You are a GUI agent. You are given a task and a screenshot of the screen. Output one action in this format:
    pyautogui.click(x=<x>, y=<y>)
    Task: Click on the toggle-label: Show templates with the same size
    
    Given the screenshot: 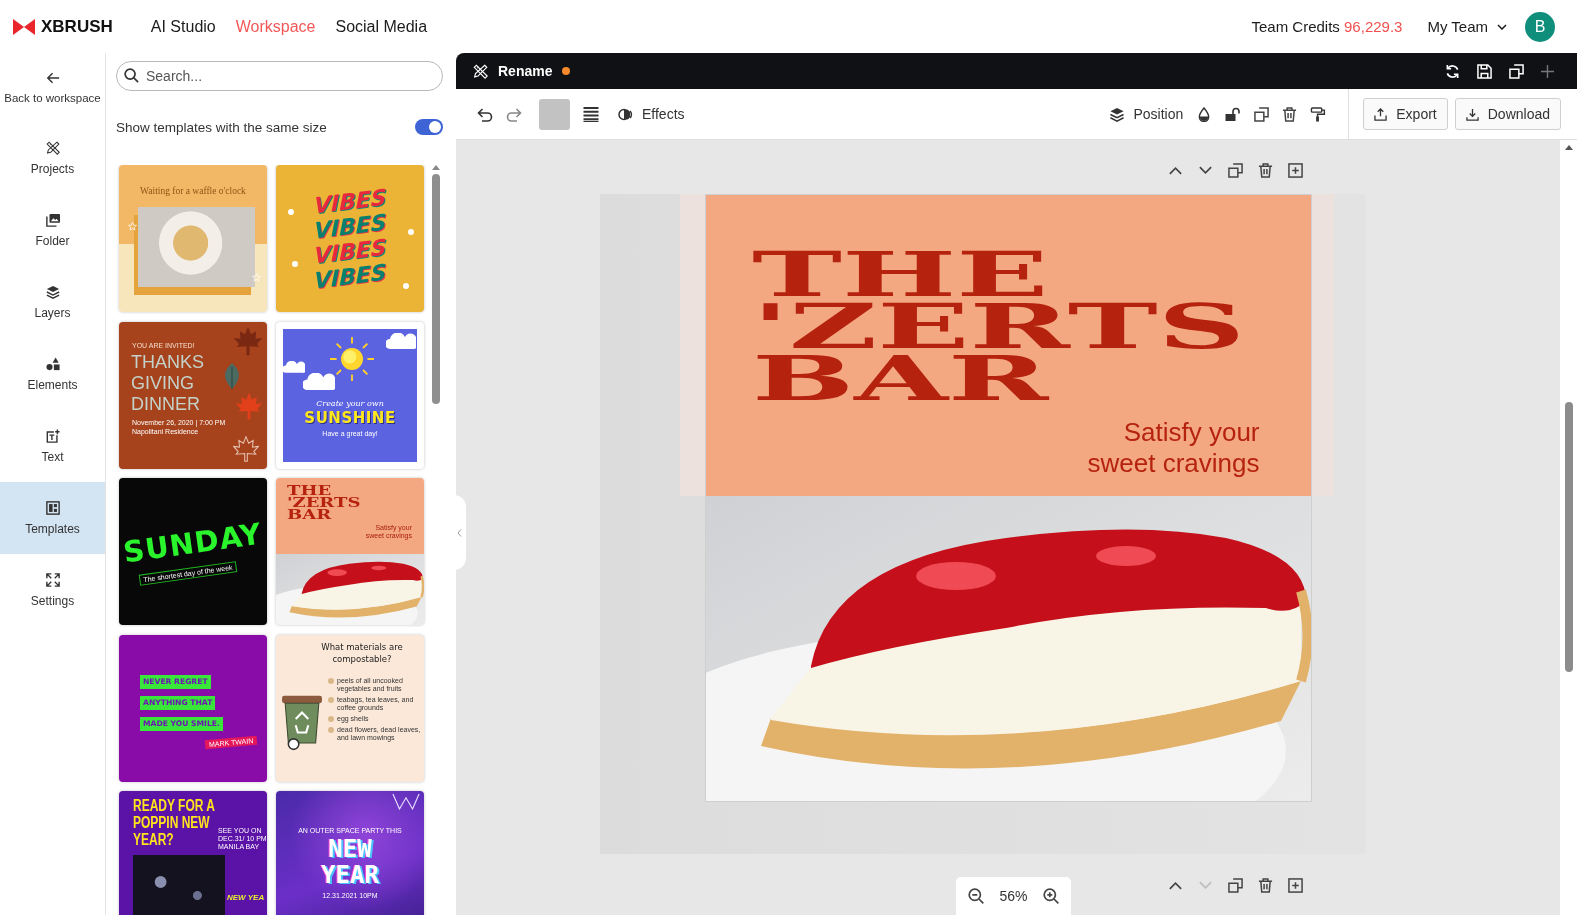 What is the action you would take?
    pyautogui.click(x=221, y=127)
    